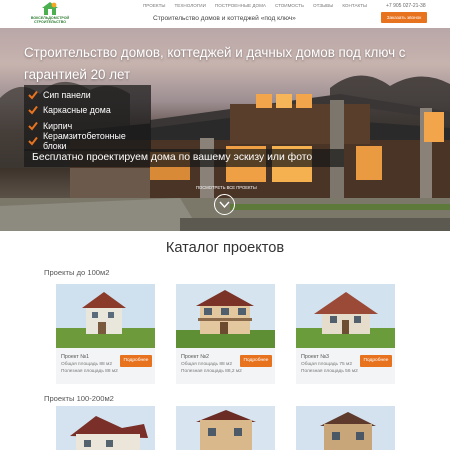 This screenshot has width=450, height=450. I want to click on section-heading-up-to-100: Проекты до 100м2, so click(77, 272).